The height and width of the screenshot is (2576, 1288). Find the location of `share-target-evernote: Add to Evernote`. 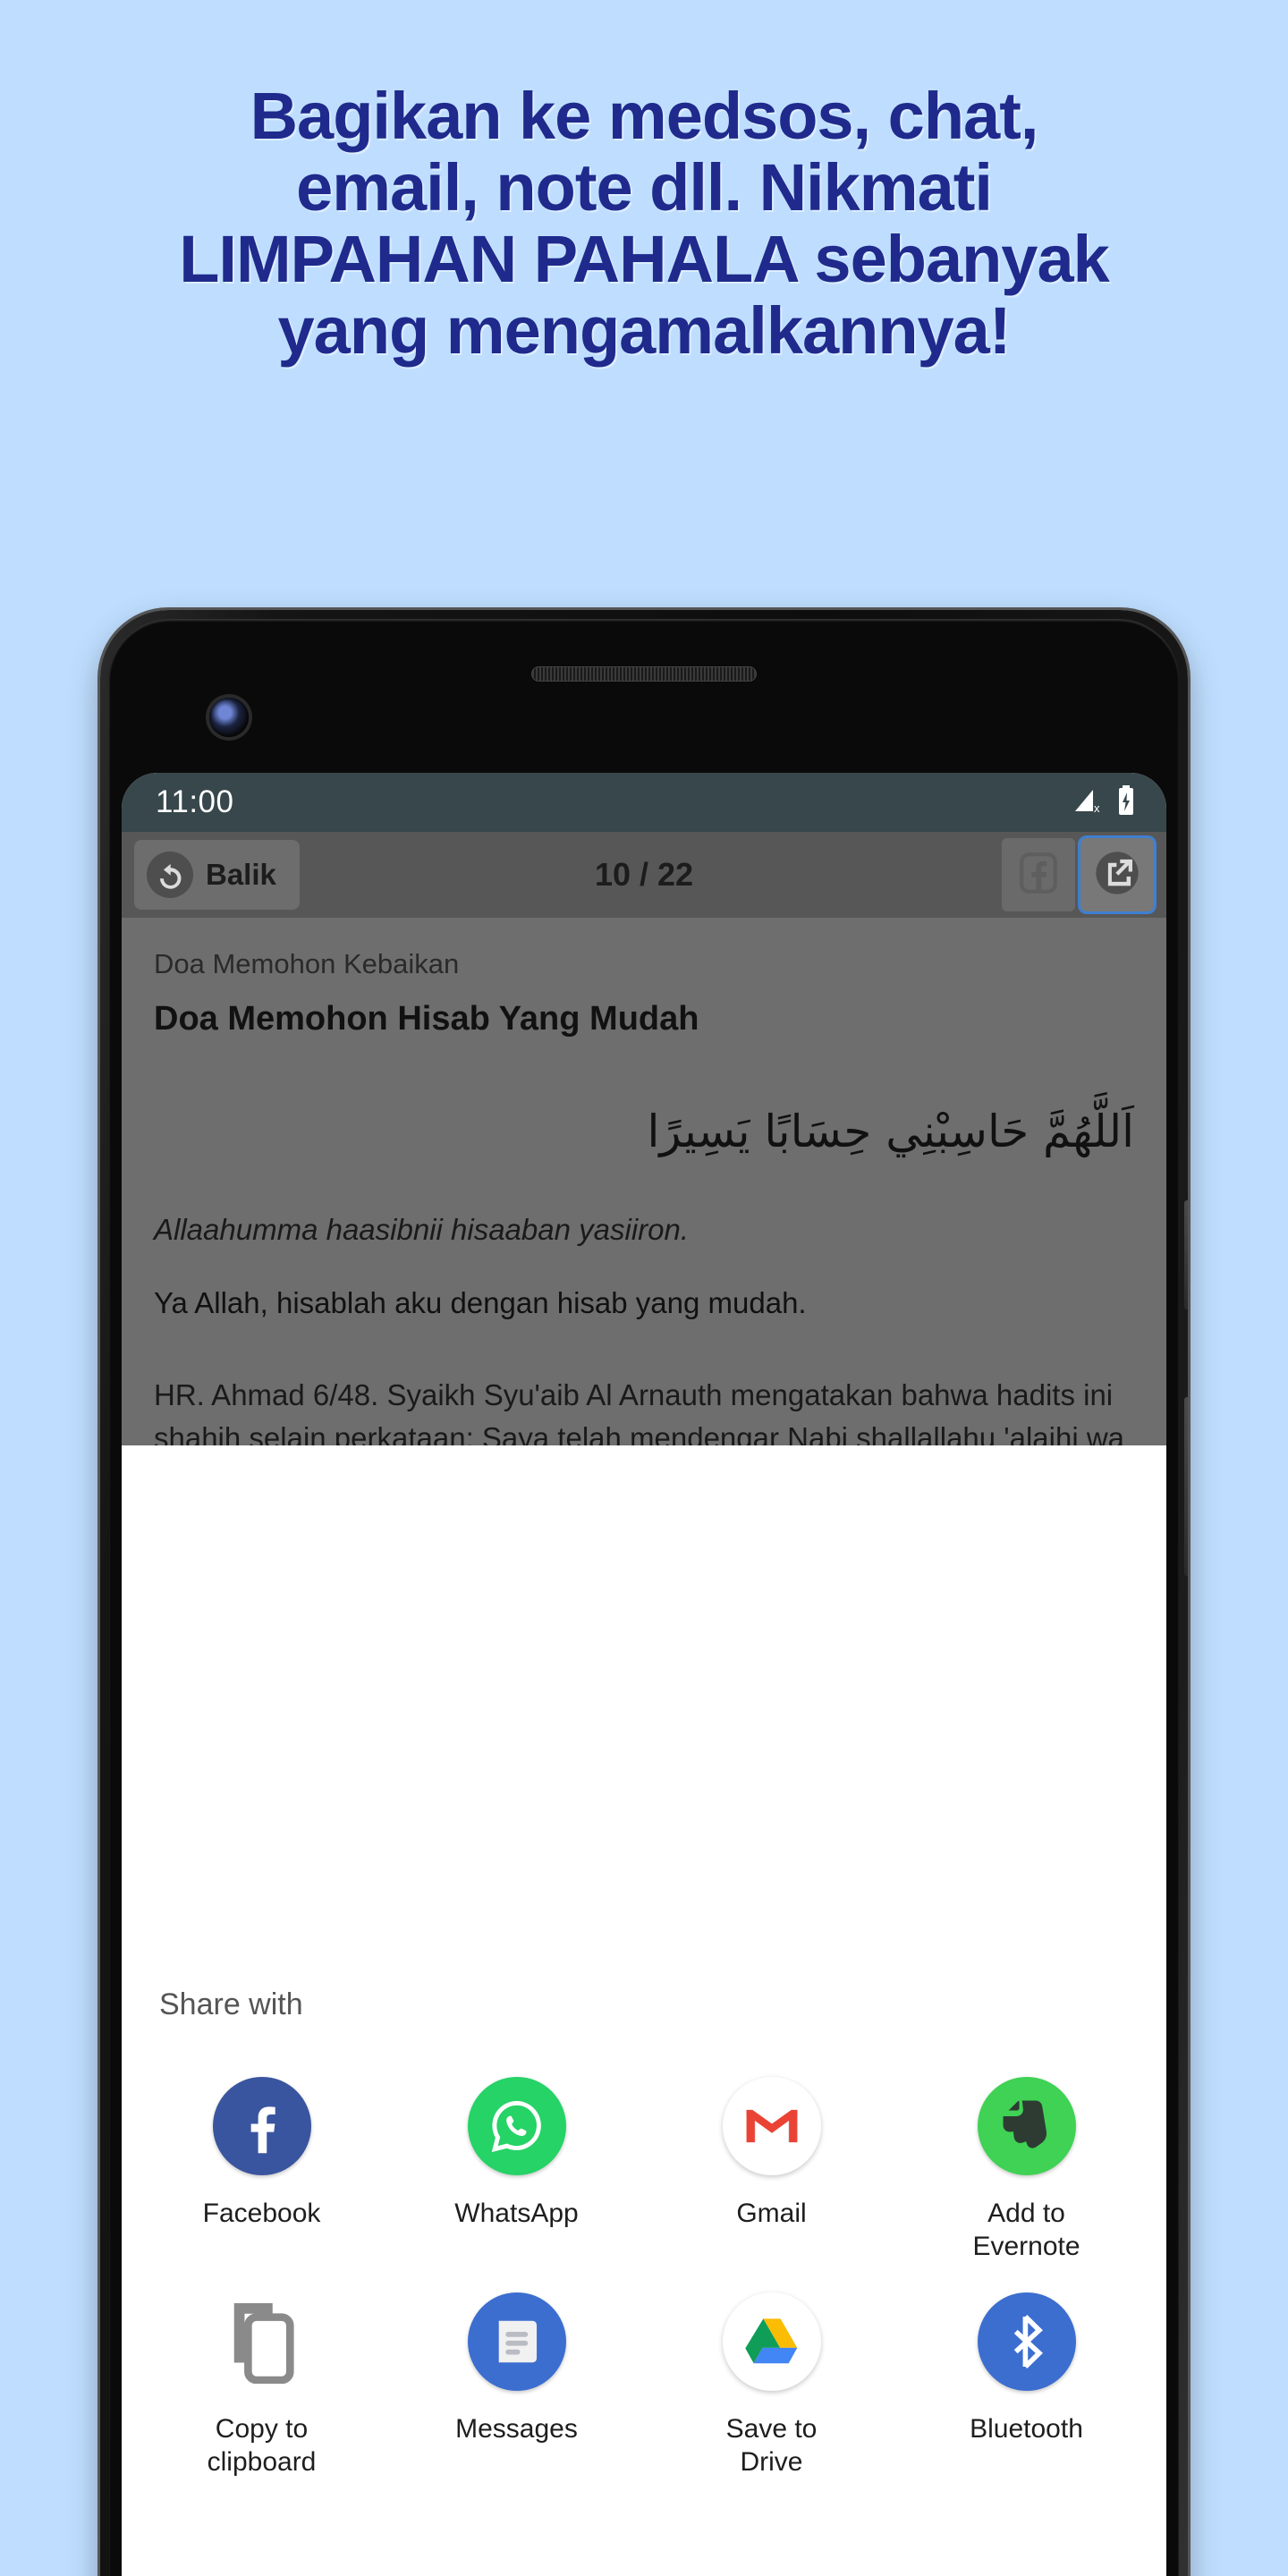

share-target-evernote: Add to Evernote is located at coordinates (1026, 2168).